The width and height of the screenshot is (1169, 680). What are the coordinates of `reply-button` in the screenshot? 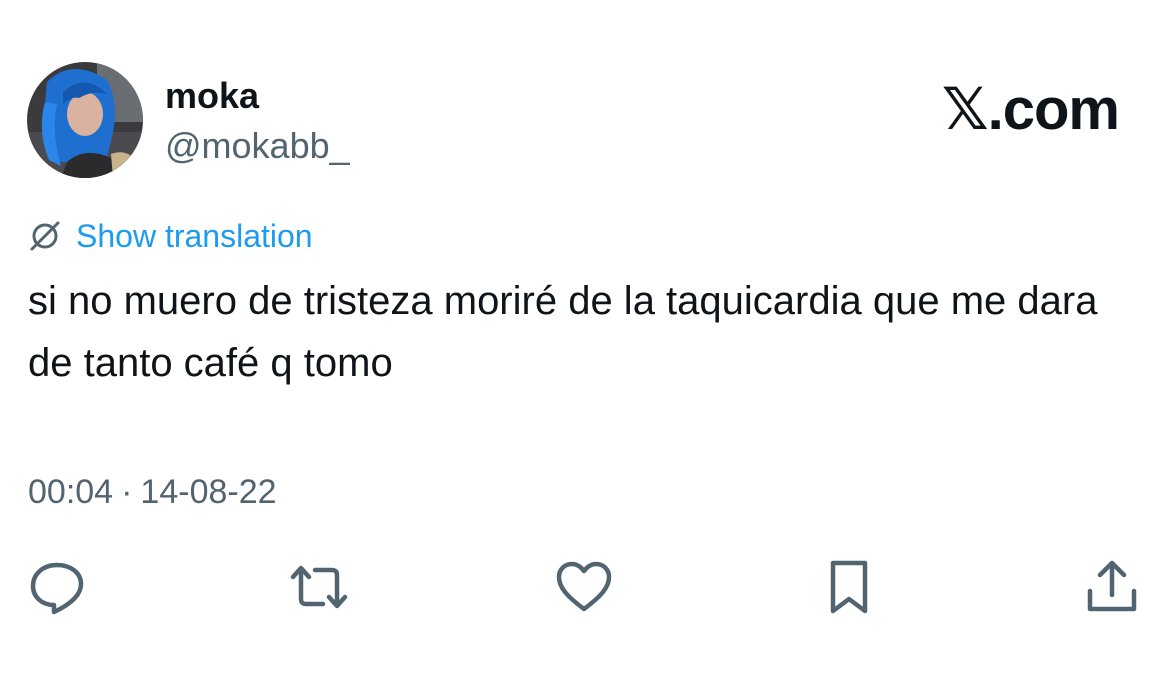 It's located at (57, 587).